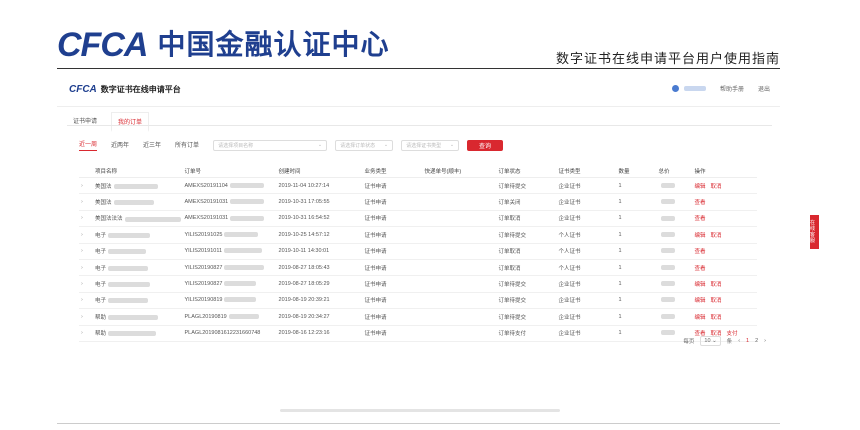  What do you see at coordinates (485, 145) in the screenshot?
I see `query-button: 查询` at bounding box center [485, 145].